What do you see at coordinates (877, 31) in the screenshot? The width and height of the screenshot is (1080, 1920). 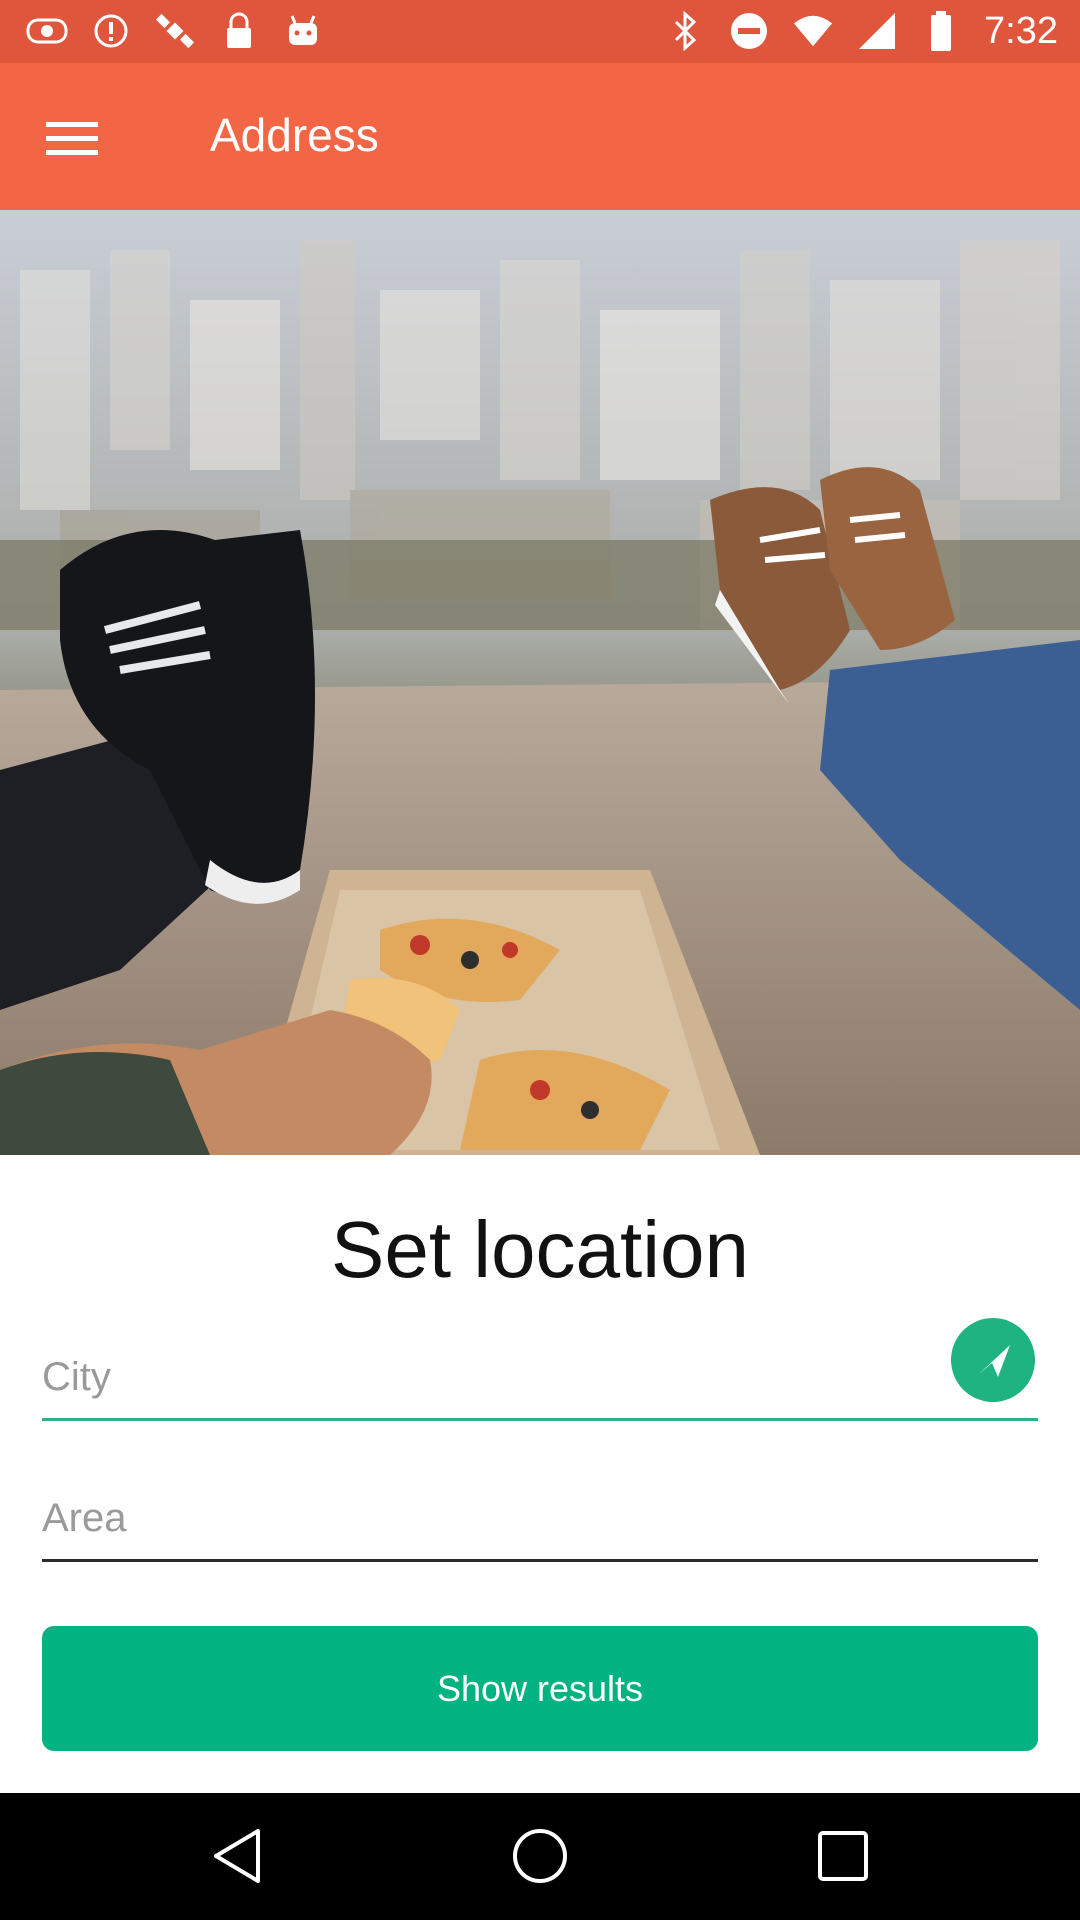 I see `signal-icon` at bounding box center [877, 31].